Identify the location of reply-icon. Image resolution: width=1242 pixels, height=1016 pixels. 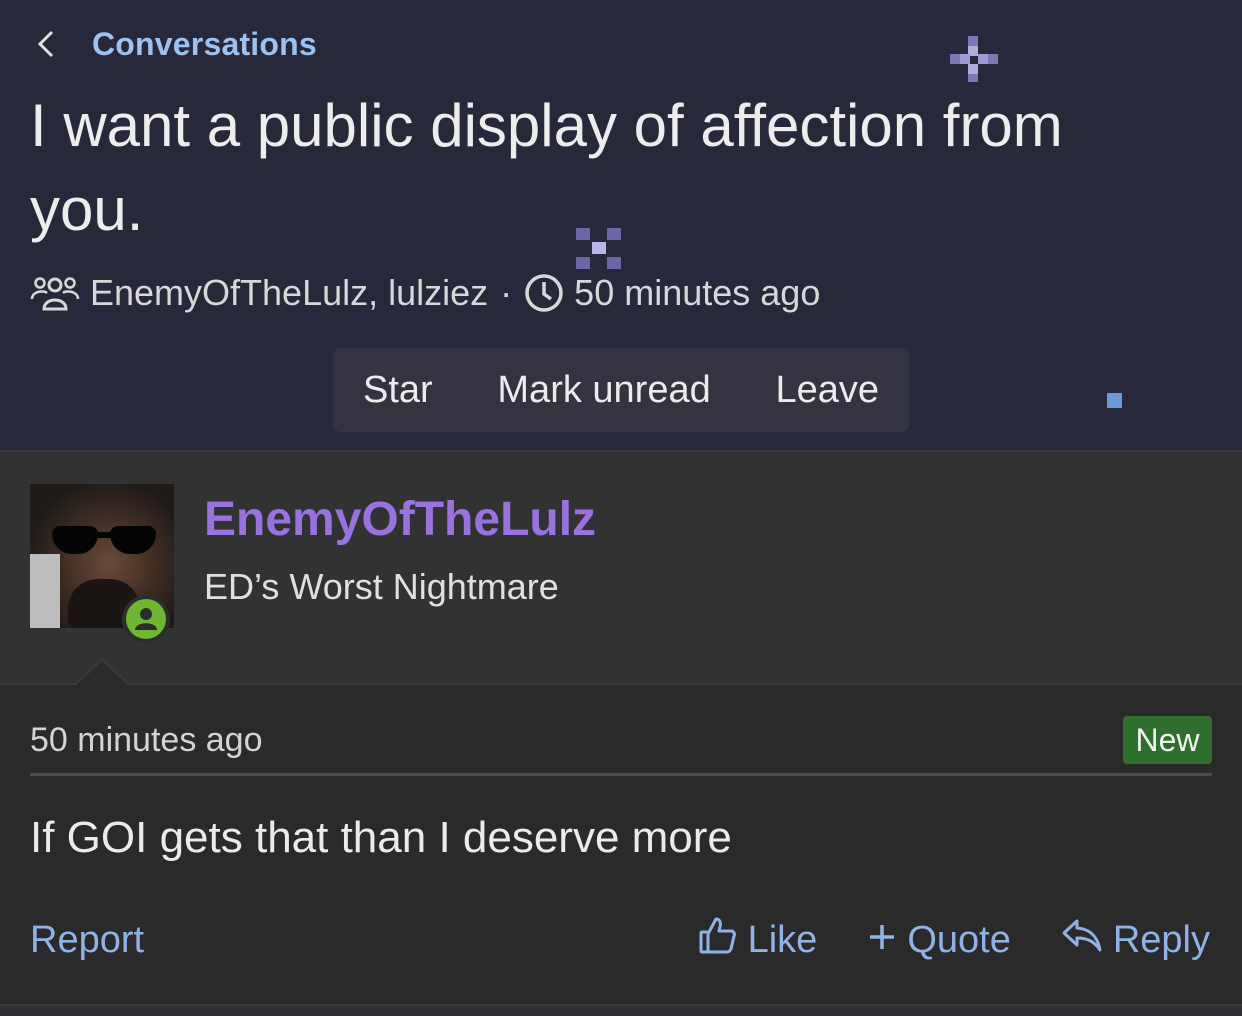
(1082, 940).